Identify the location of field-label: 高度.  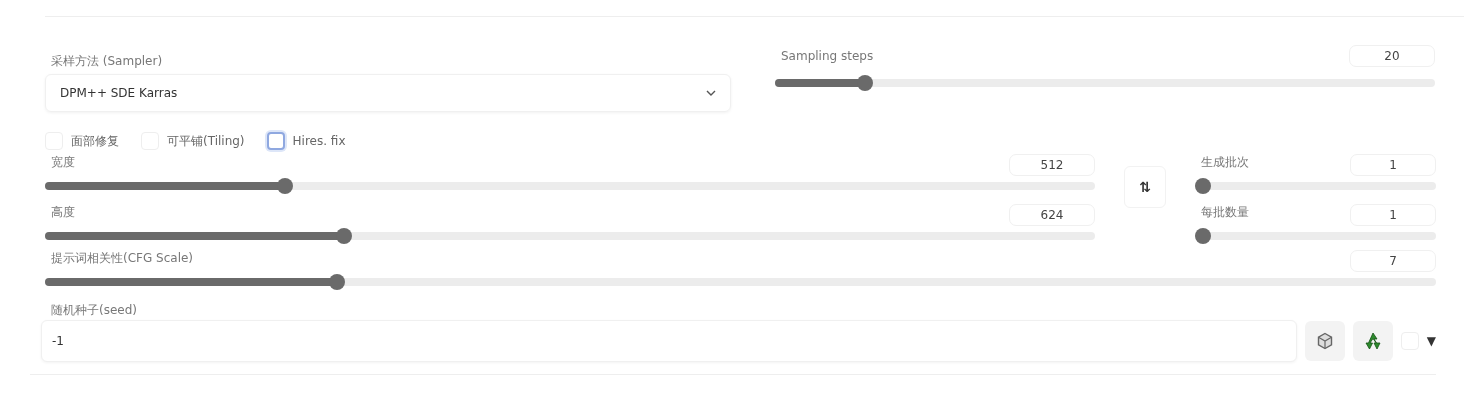
(63, 212).